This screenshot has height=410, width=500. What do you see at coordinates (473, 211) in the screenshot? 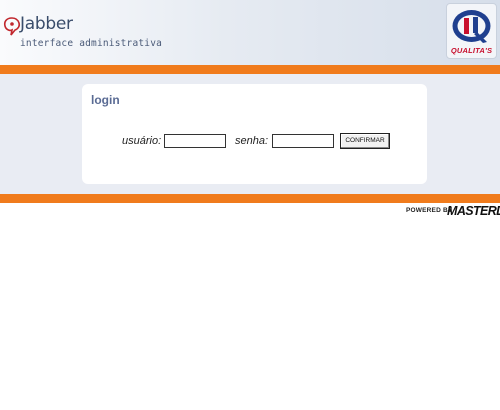
I see `powered-by-brand: MASTERDEV` at bounding box center [473, 211].